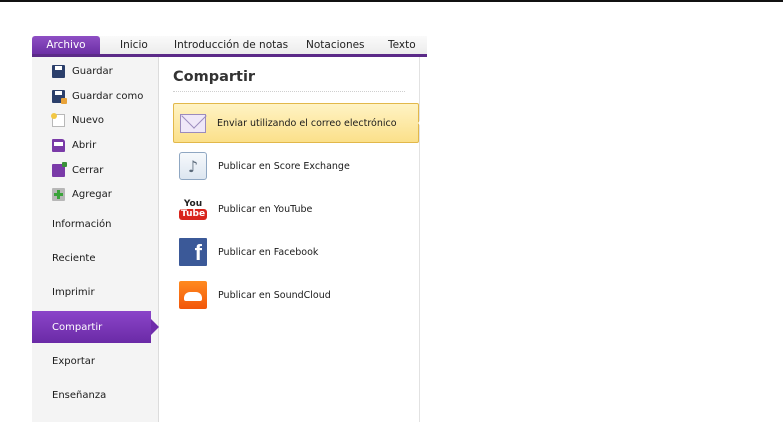 This screenshot has height=422, width=783. Describe the element at coordinates (58, 71) in the screenshot. I see `save-icon` at that location.